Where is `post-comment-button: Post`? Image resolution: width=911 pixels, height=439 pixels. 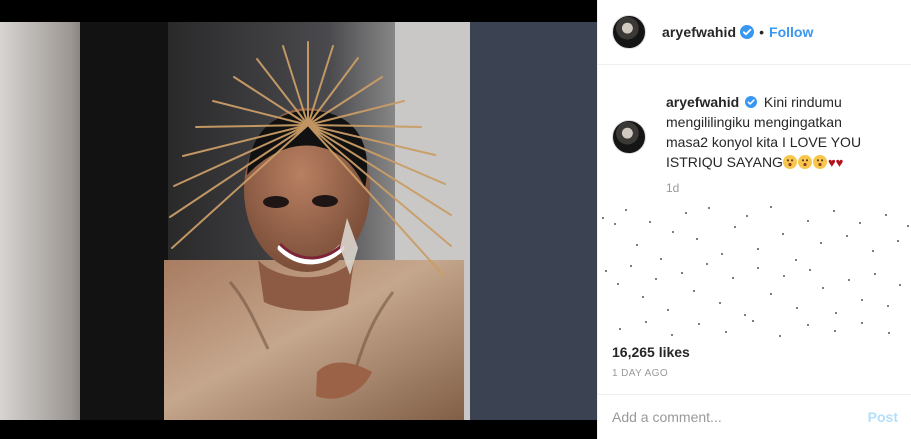
post-comment-button: Post is located at coordinates (883, 417).